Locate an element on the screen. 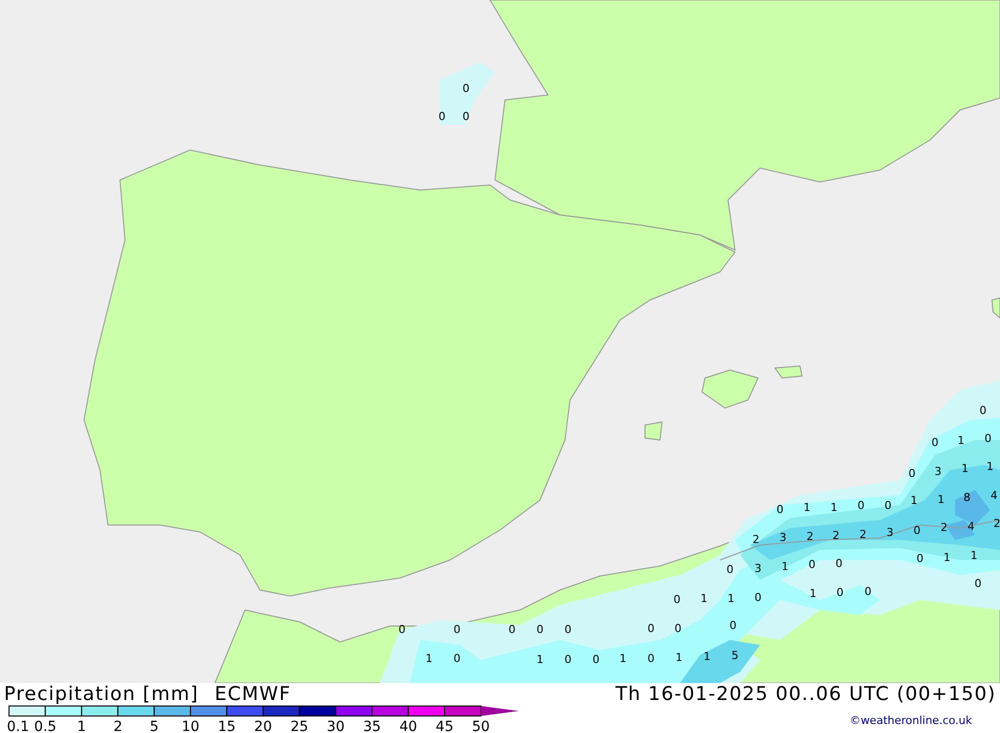 This screenshot has height=733, width=1000. copyright-text: ©weatheronline.co.uk is located at coordinates (911, 721).